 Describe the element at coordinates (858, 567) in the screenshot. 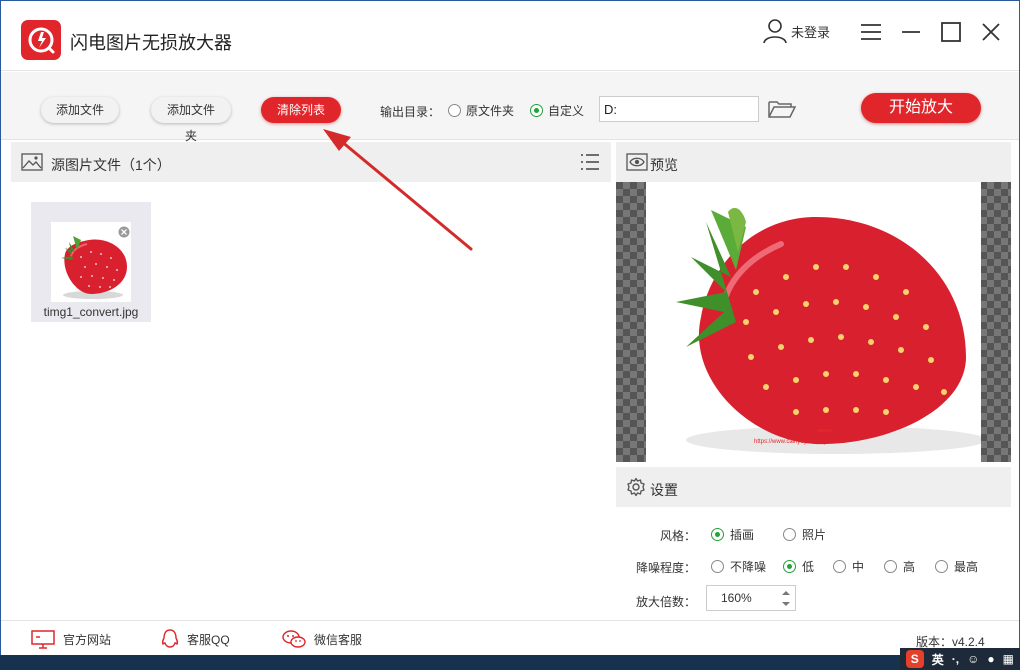

I see `denoise-option-label: 中` at that location.